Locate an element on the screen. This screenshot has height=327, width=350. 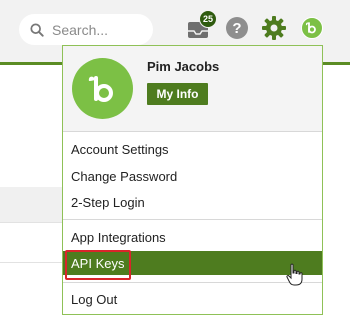
notification-badge: 25 is located at coordinates (208, 19).